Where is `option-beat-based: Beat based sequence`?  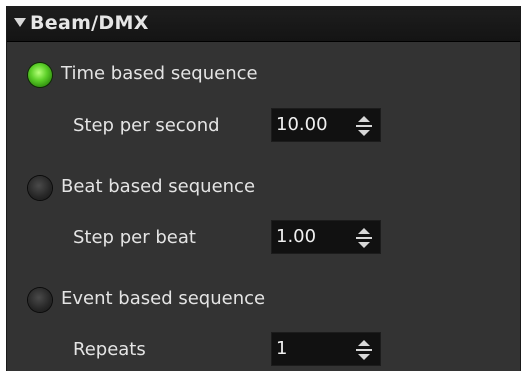
option-beat-based: Beat based sequence is located at coordinates (263, 188).